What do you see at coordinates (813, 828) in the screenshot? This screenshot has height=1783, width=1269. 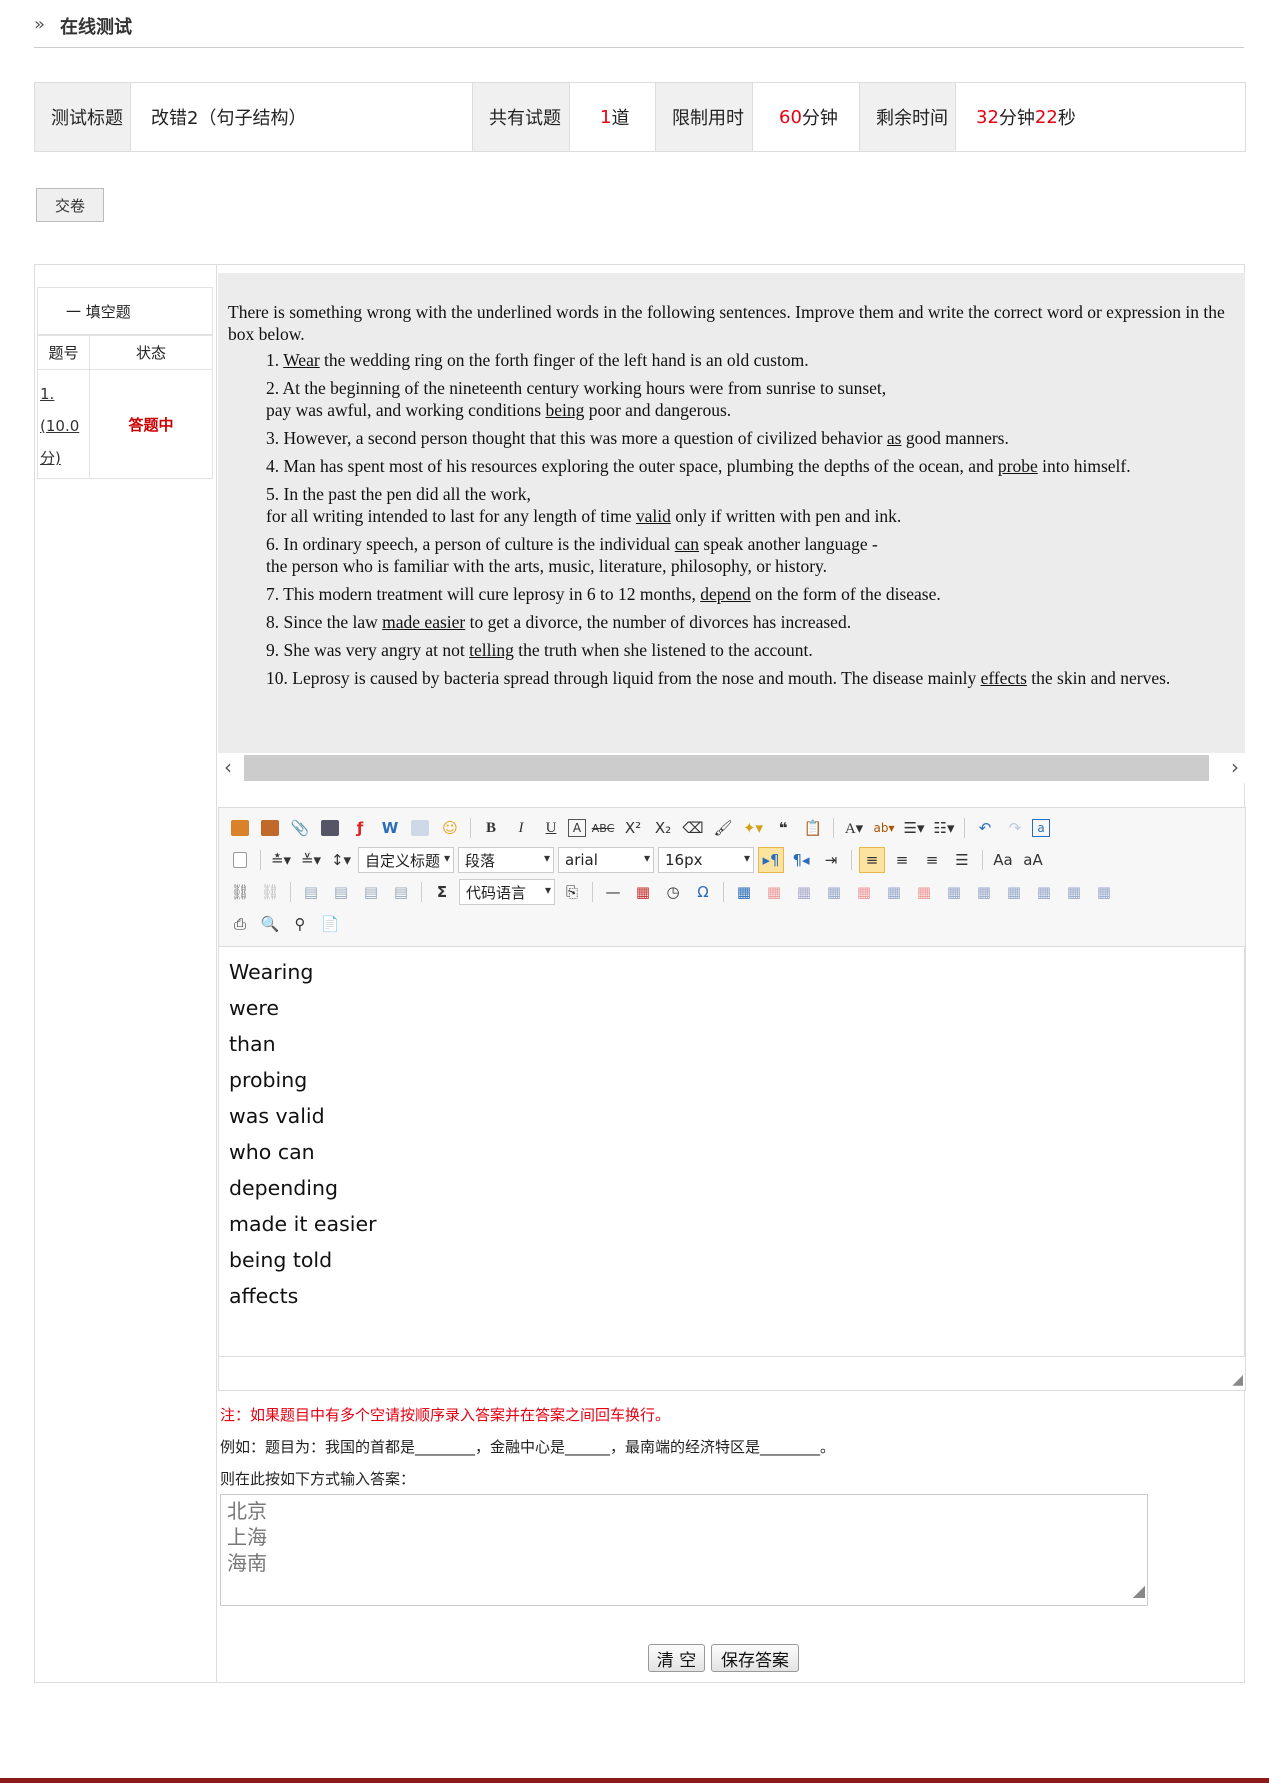 I see `paste-plain-icon: 📋` at bounding box center [813, 828].